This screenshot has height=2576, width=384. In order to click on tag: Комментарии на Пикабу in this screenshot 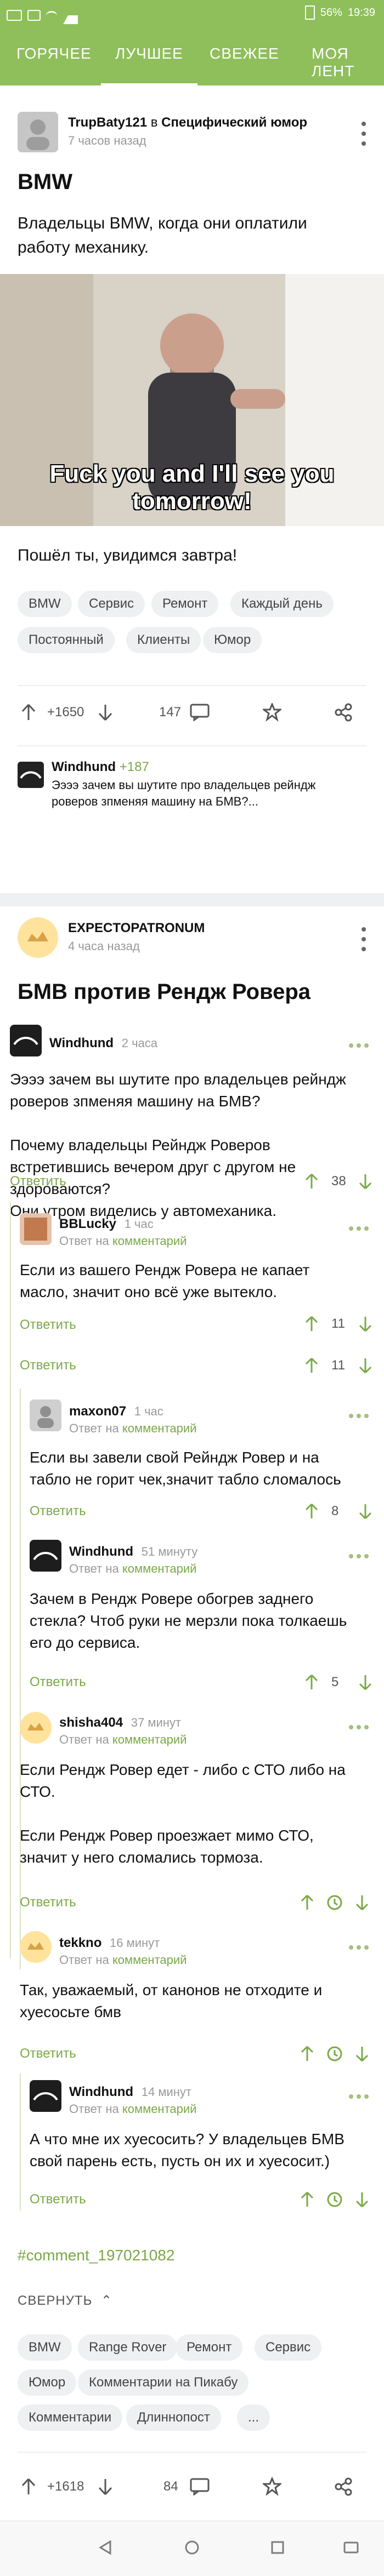, I will do `click(163, 2382)`.